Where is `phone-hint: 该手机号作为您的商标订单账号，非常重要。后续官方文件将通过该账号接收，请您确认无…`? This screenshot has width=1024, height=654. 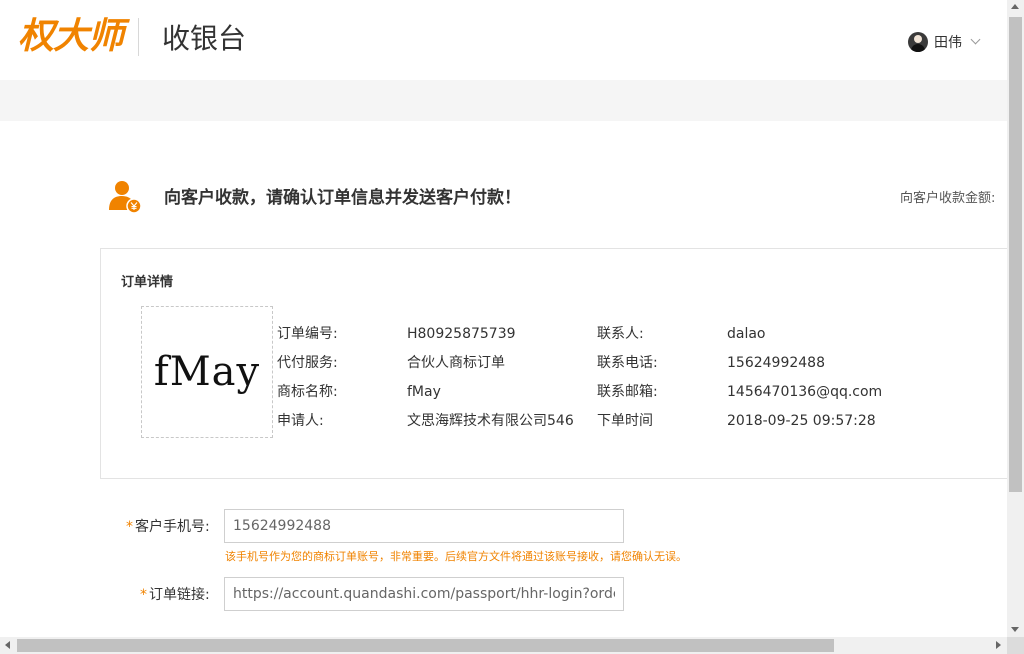 phone-hint: 该手机号作为您的商标订单账号，非常重要。后续官方文件将通过该账号接收，请您确认无… is located at coordinates (456, 556).